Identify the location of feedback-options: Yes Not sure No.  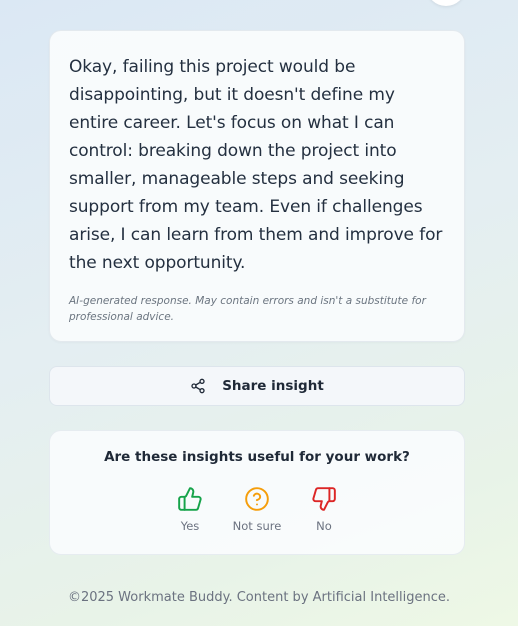
(257, 511).